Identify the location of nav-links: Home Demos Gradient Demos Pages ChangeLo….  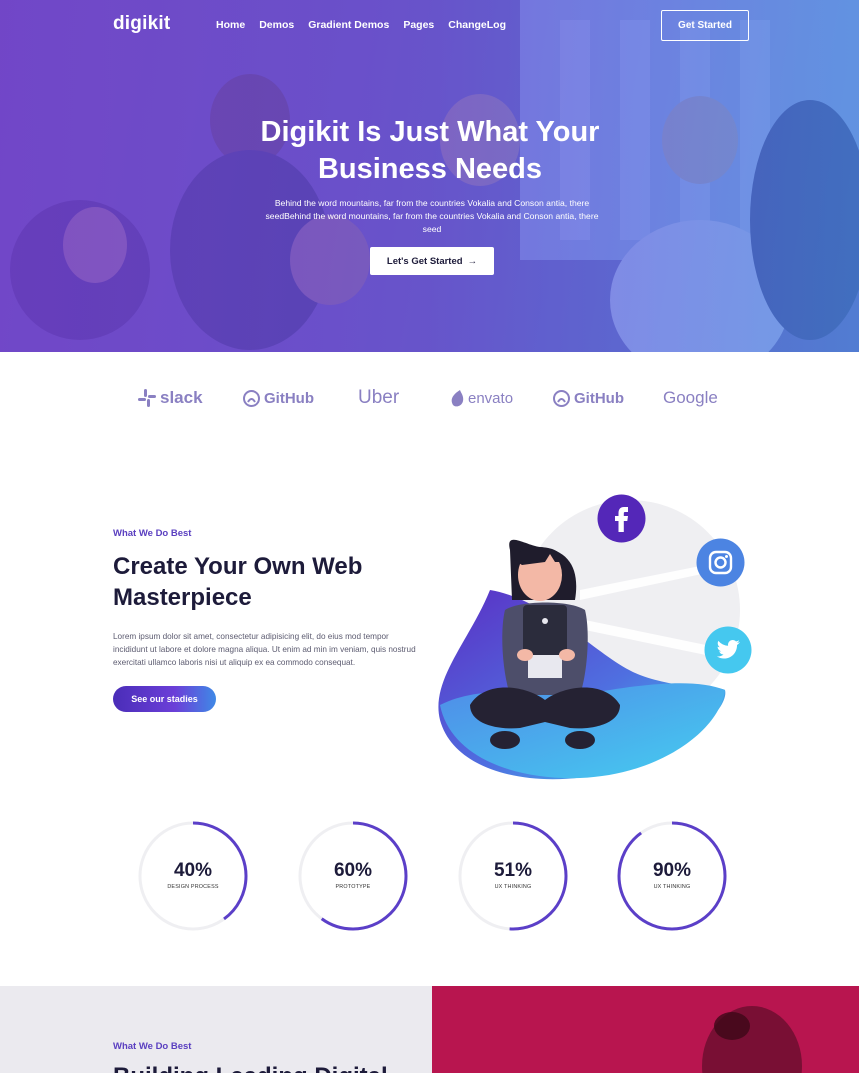
(361, 25).